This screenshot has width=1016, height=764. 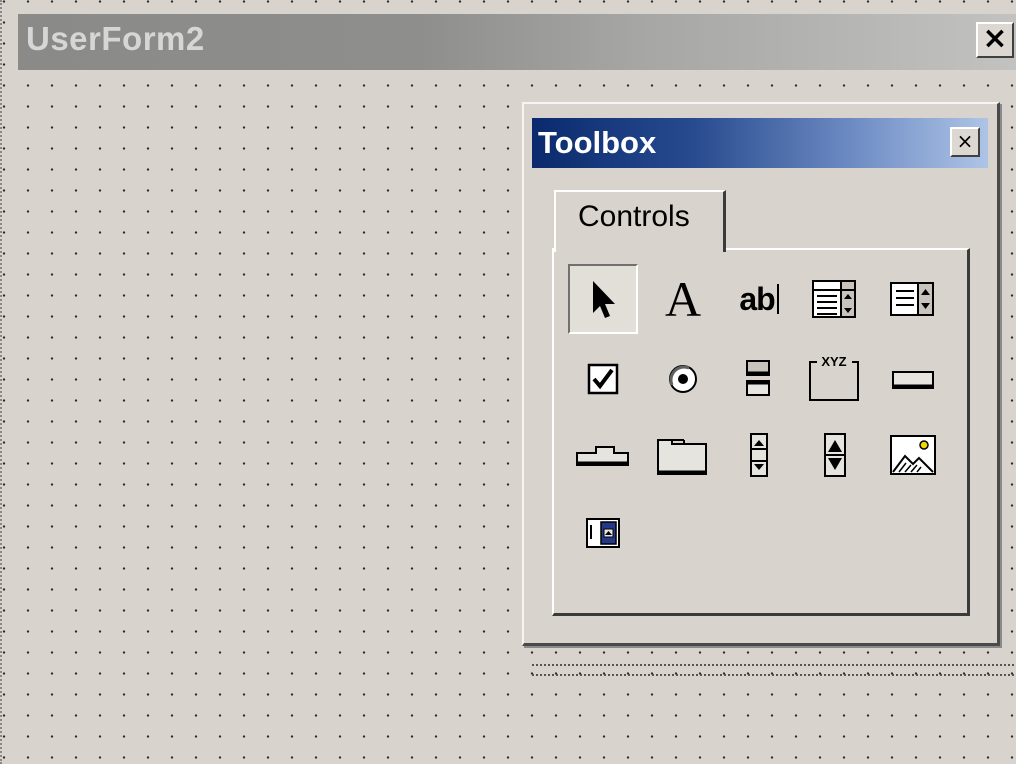 I want to click on scrollbar-icon, so click(x=759, y=455).